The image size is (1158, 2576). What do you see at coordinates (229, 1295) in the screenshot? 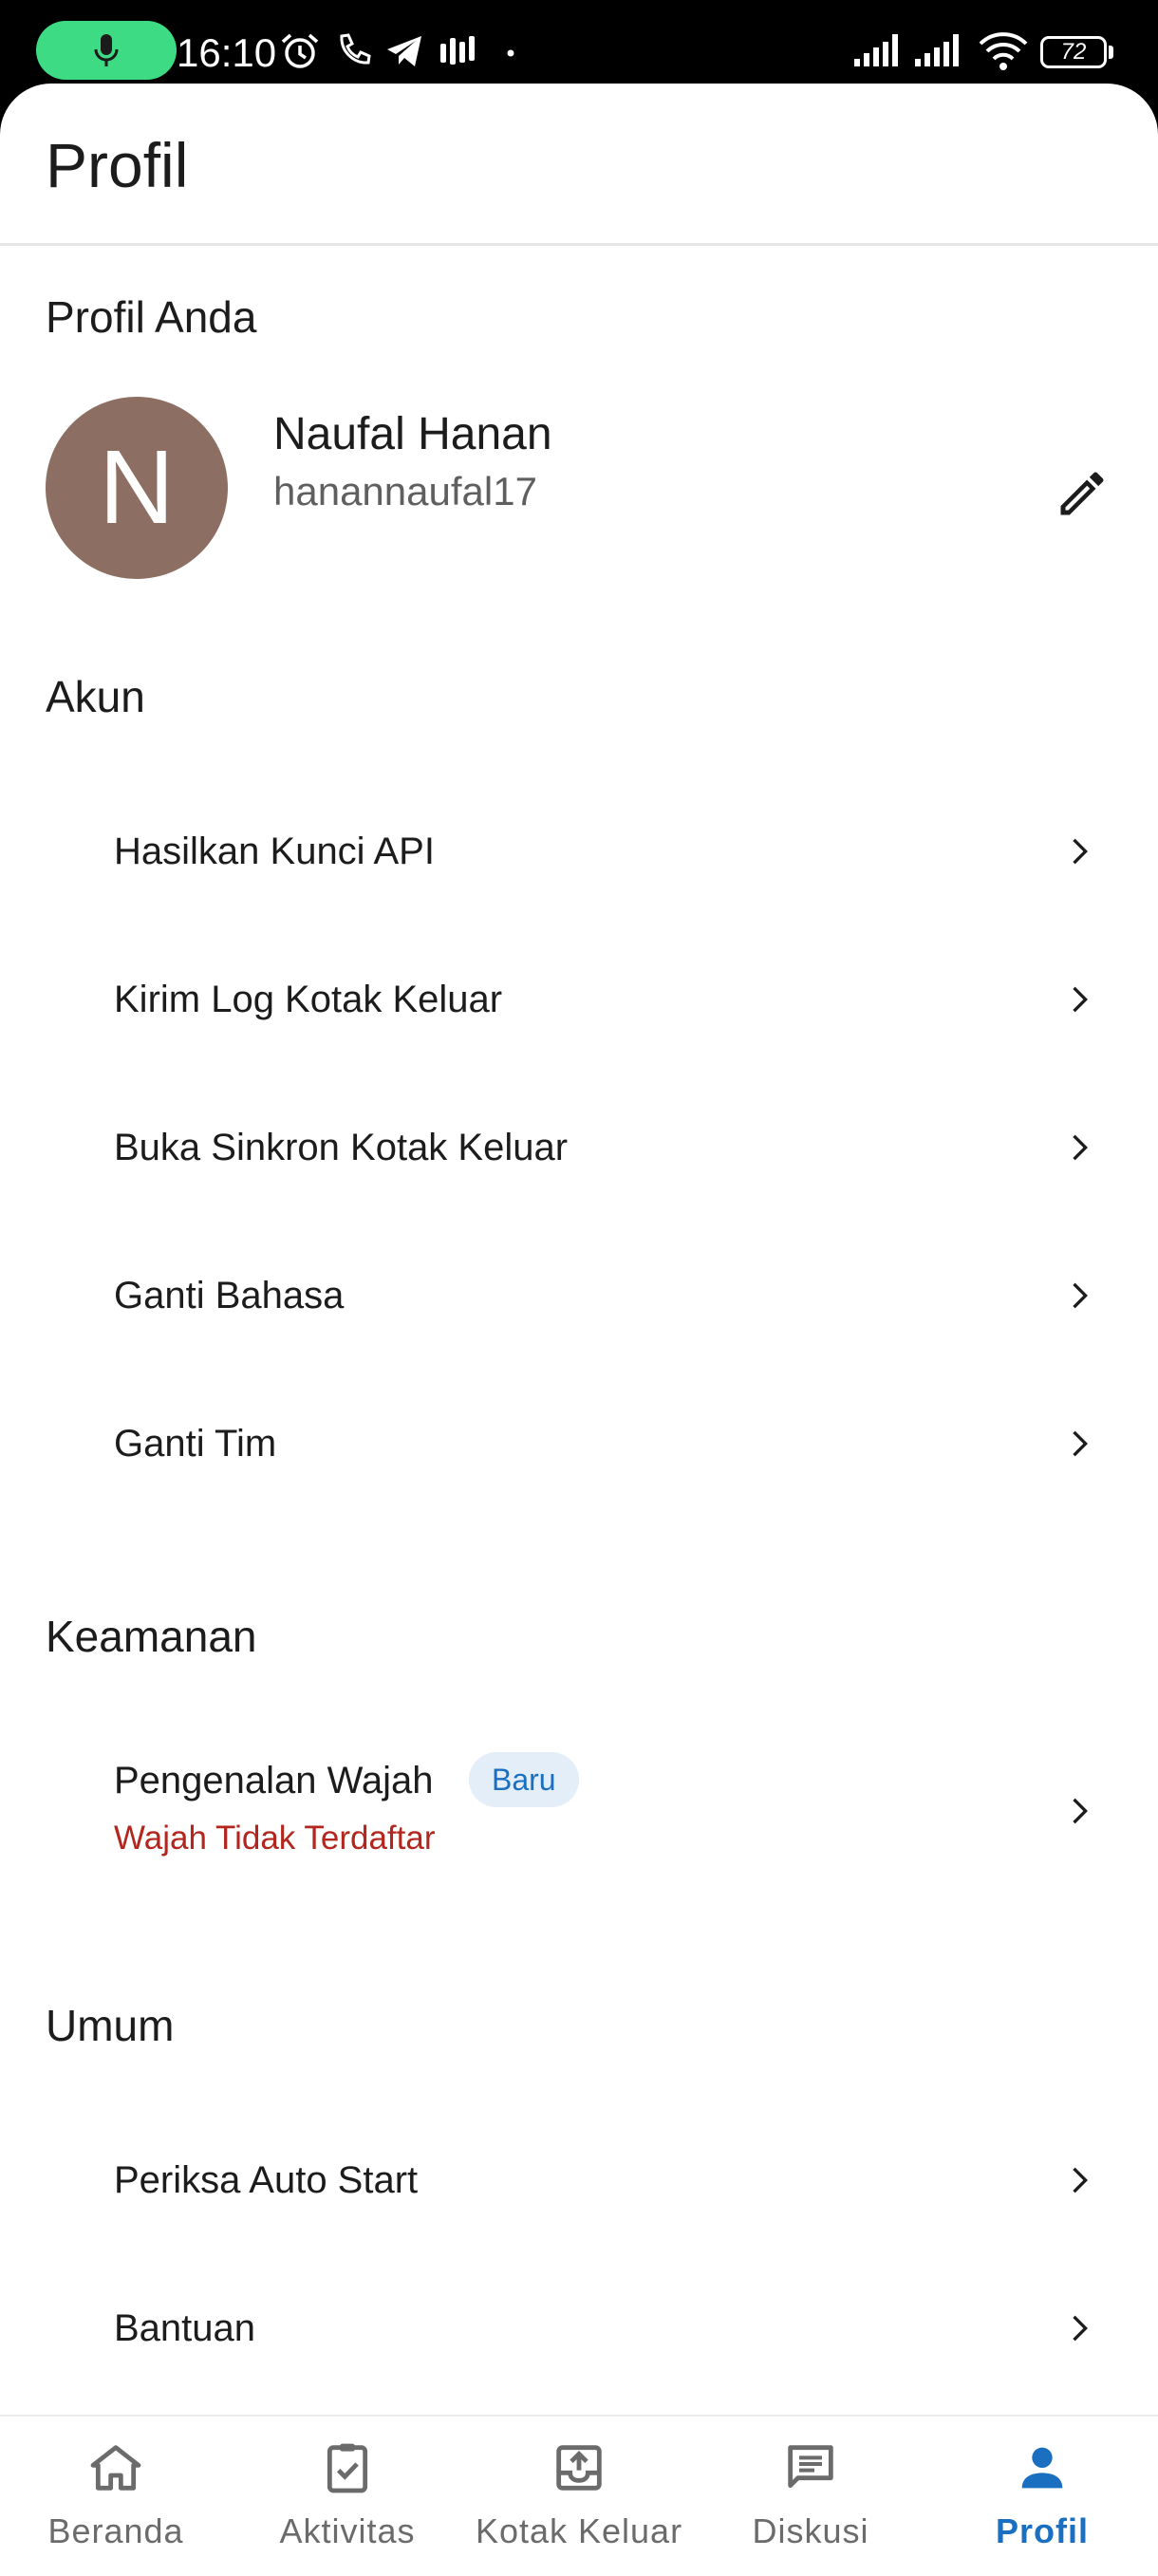
I see `menu-item-label: Ganti Bahasa` at bounding box center [229, 1295].